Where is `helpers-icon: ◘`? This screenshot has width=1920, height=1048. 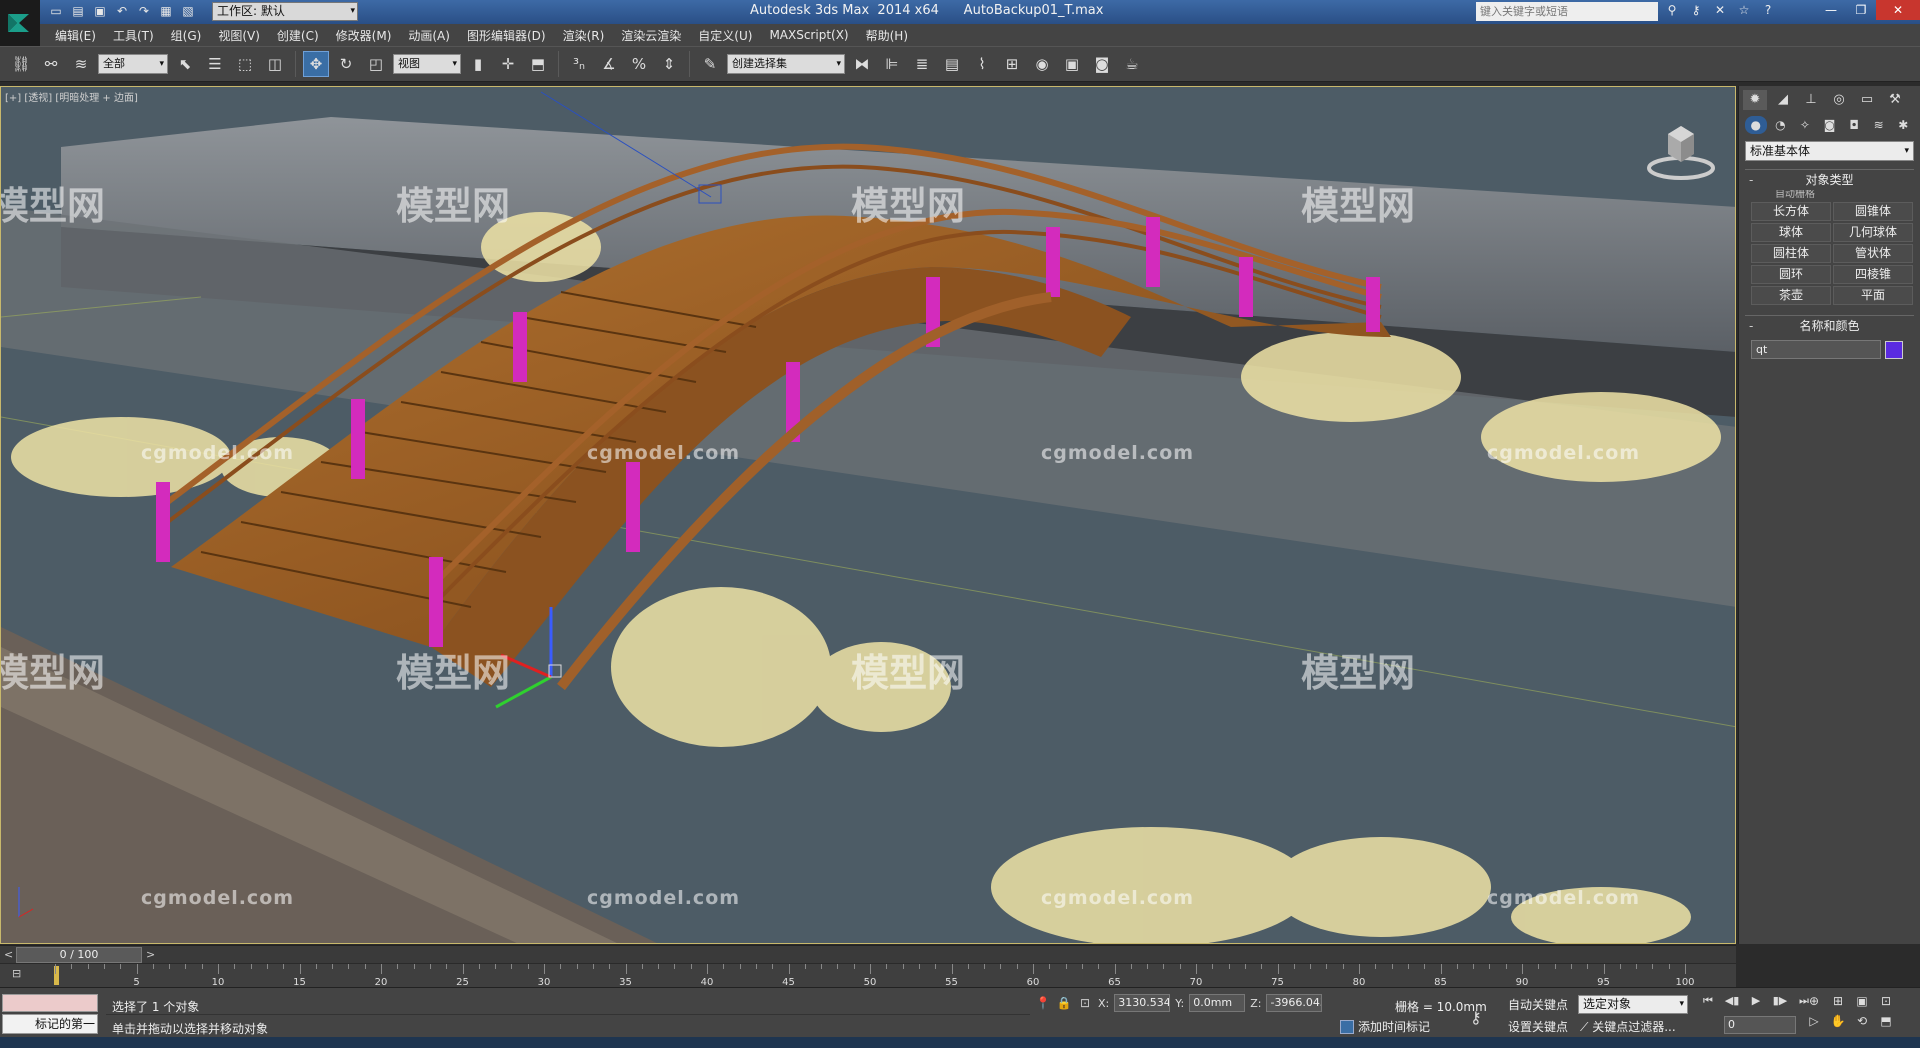 helpers-icon: ◘ is located at coordinates (1854, 125).